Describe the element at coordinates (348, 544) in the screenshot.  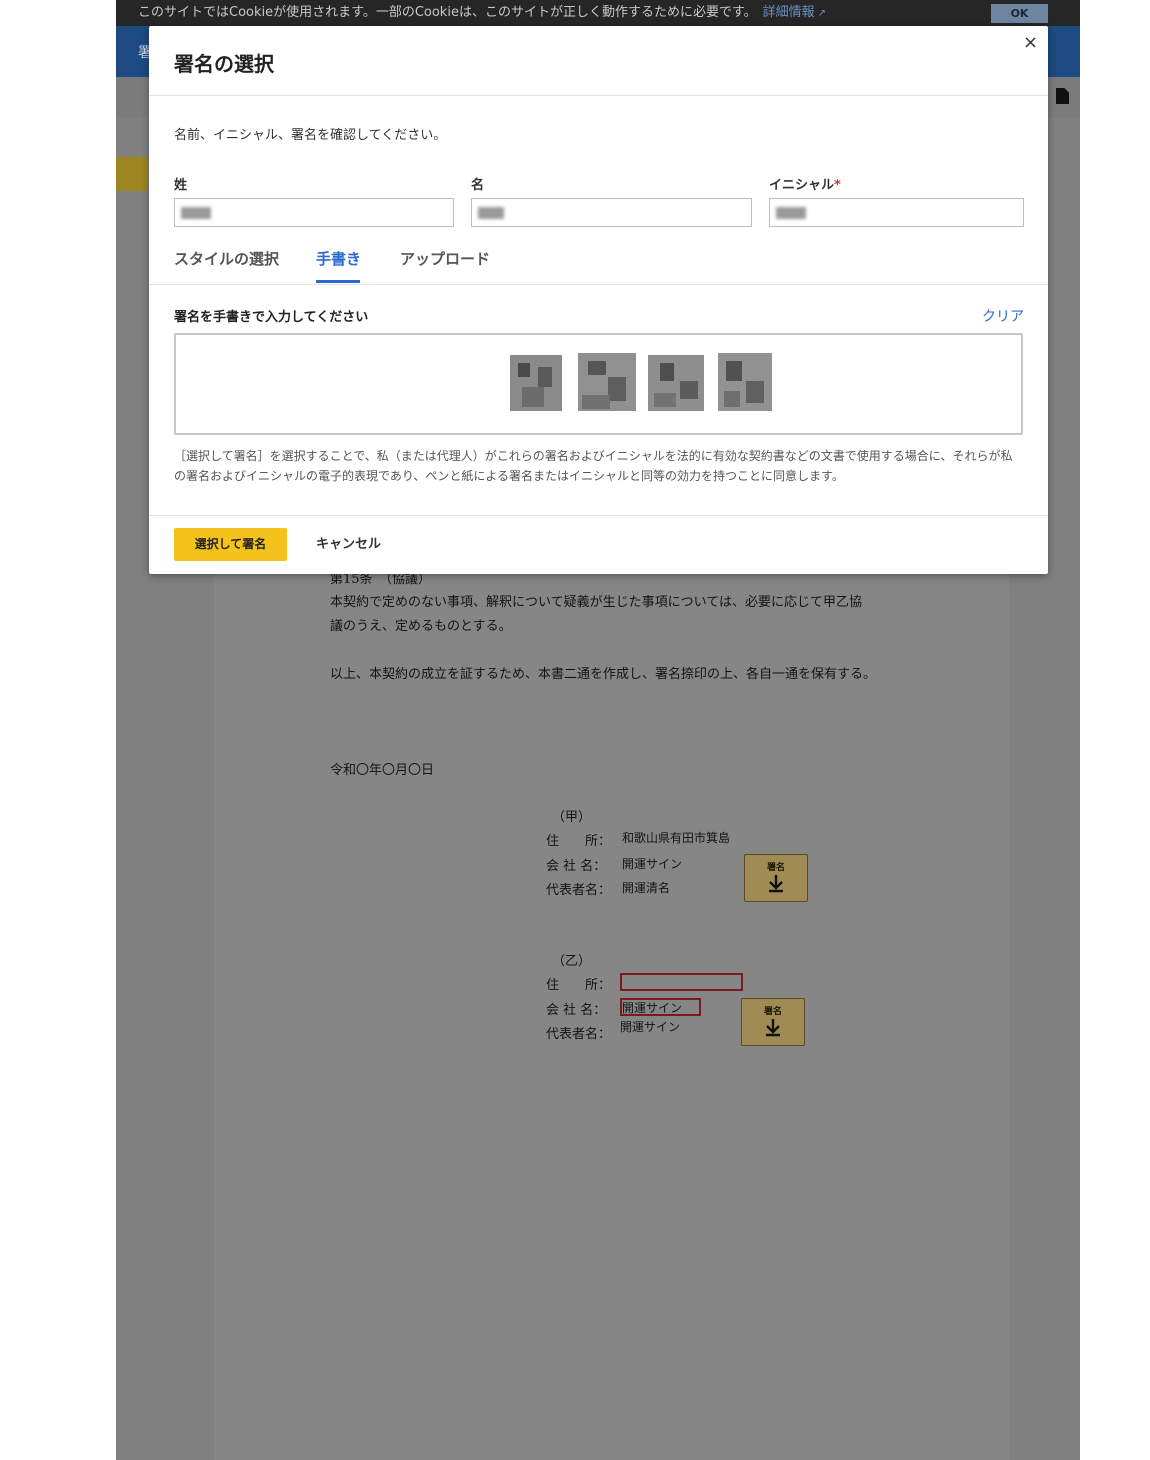
I see `cancel-button: キャンセル` at that location.